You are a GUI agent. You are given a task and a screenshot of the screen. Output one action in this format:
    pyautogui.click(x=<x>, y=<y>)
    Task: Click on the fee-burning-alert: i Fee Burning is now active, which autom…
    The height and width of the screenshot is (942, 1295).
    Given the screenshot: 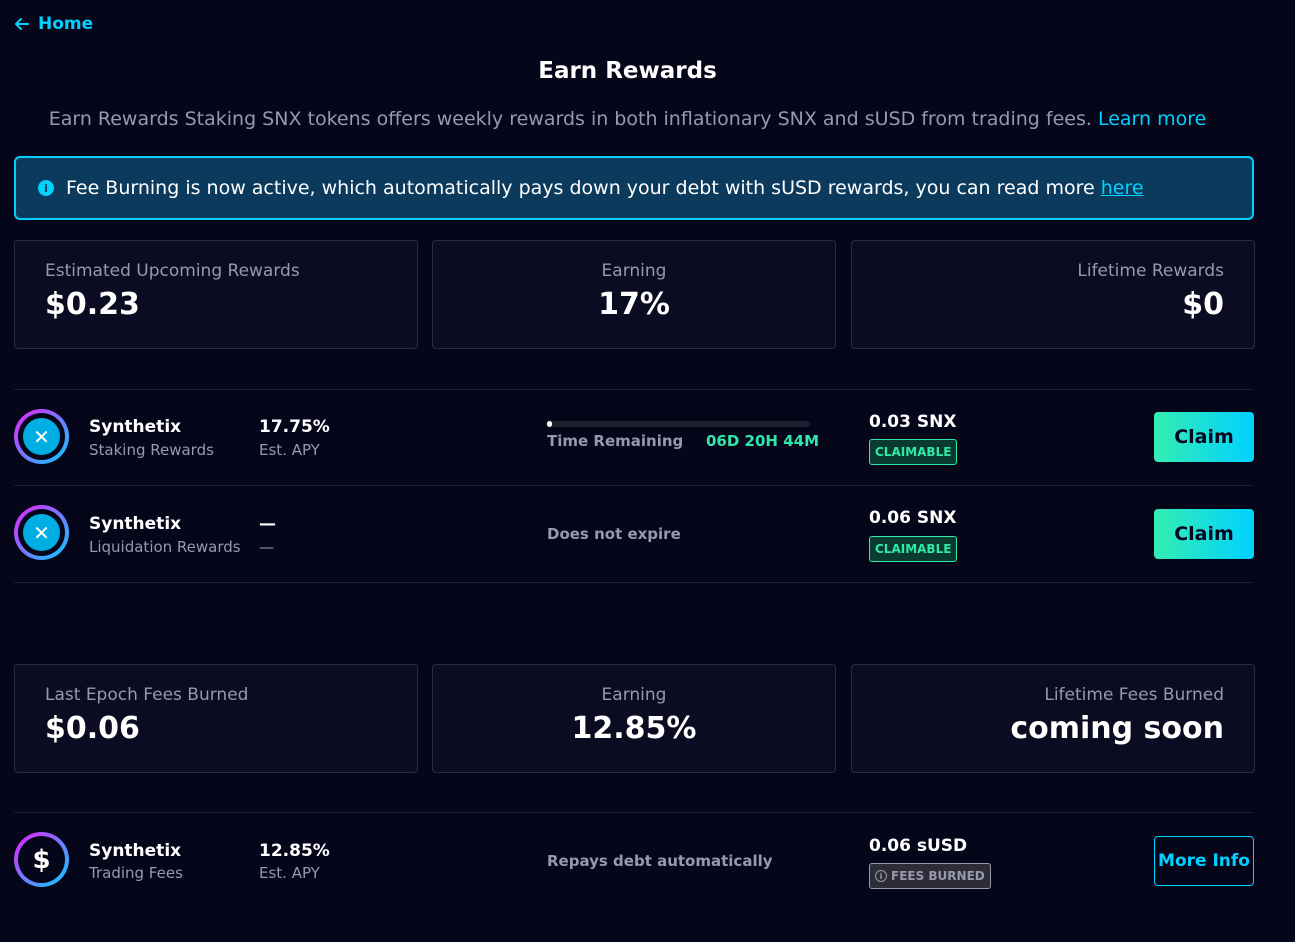 What is the action you would take?
    pyautogui.click(x=634, y=188)
    